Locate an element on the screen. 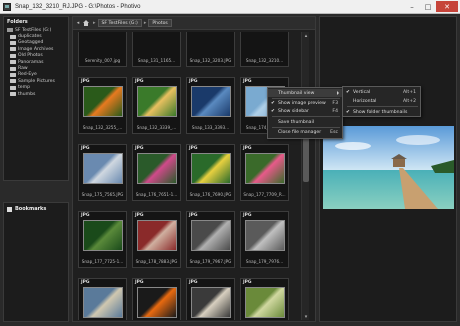 This screenshot has width=460, height=326. thumbnail-item: JPG Snap_175_7565.JPG is located at coordinates (102, 172).